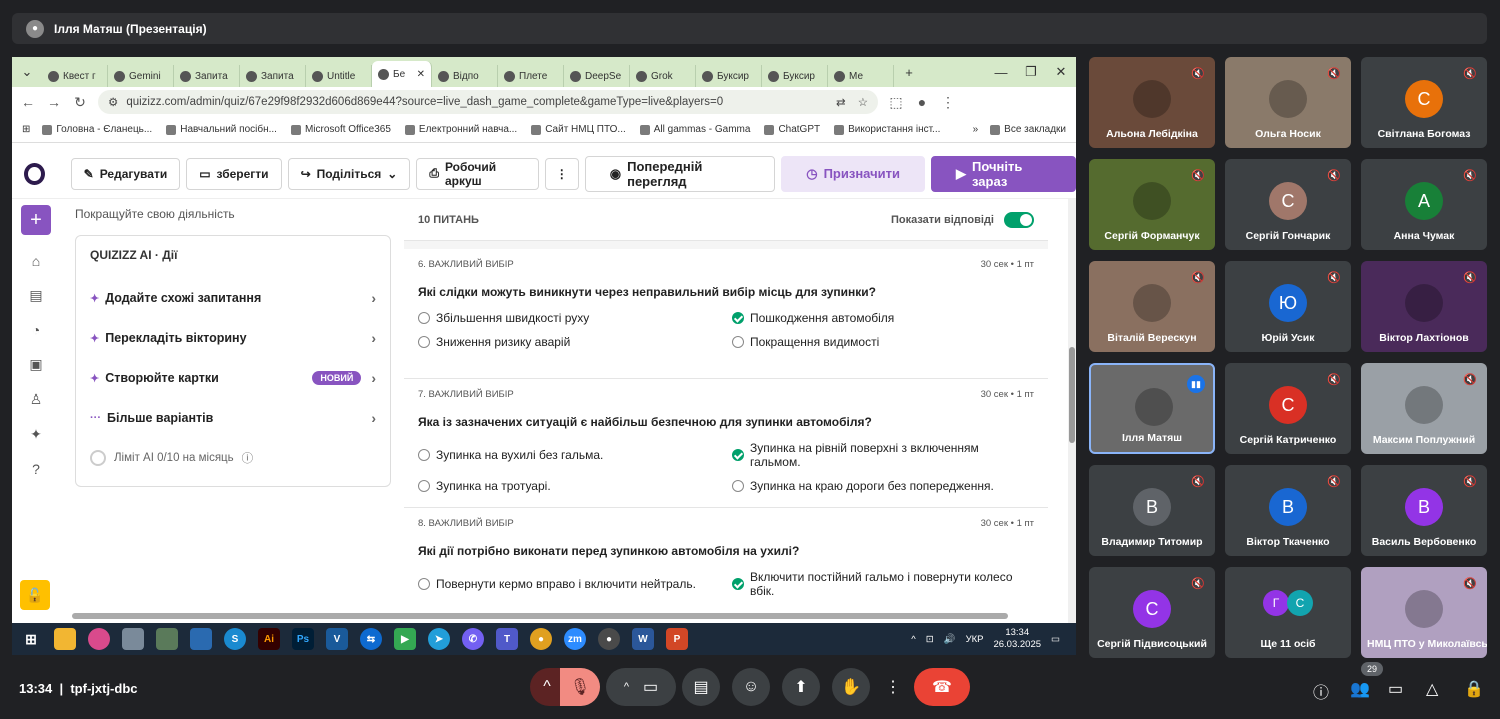 This screenshot has width=1500, height=719. What do you see at coordinates (1360, 689) in the screenshot?
I see `people-icon: 👥` at bounding box center [1360, 689].